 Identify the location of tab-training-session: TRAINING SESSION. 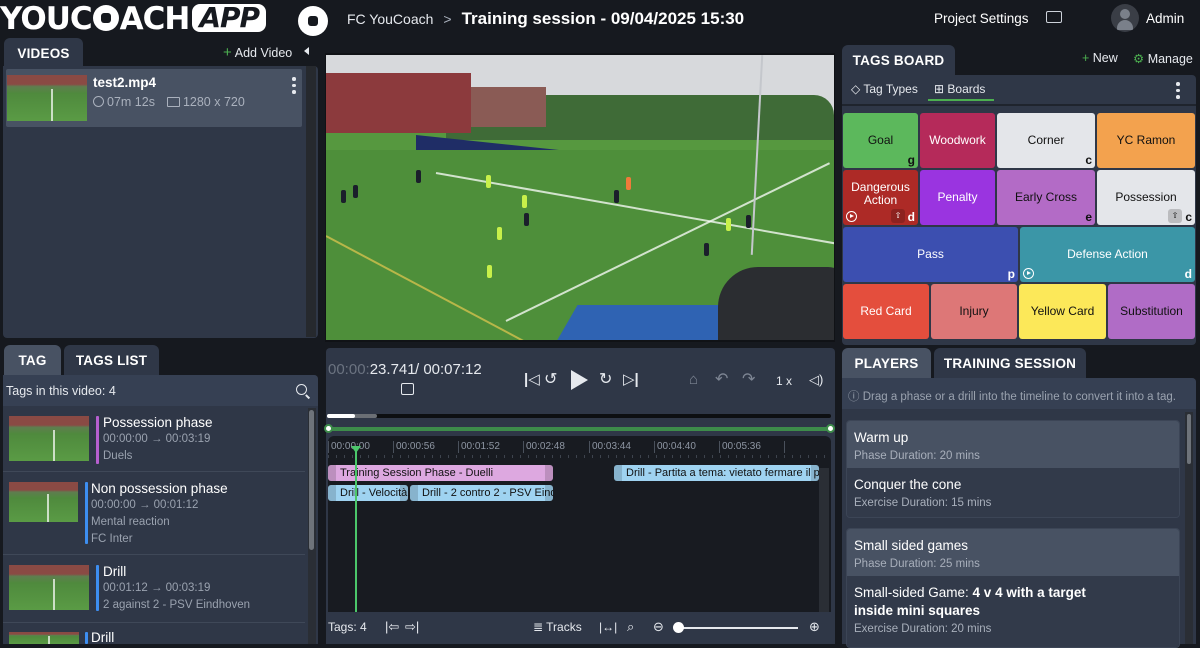
(1010, 363).